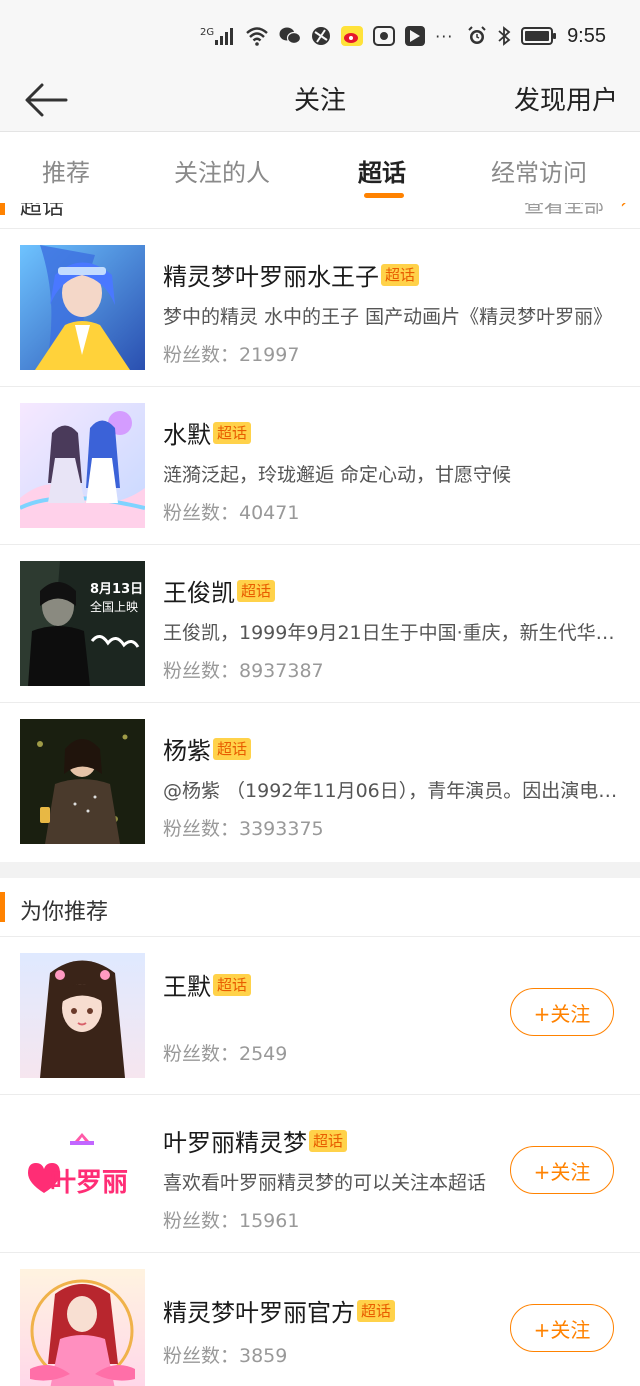 The image size is (640, 1386). Describe the element at coordinates (320, 168) in the screenshot. I see `tab-bar: 推荐 关注的人 超话 经常访问` at that location.